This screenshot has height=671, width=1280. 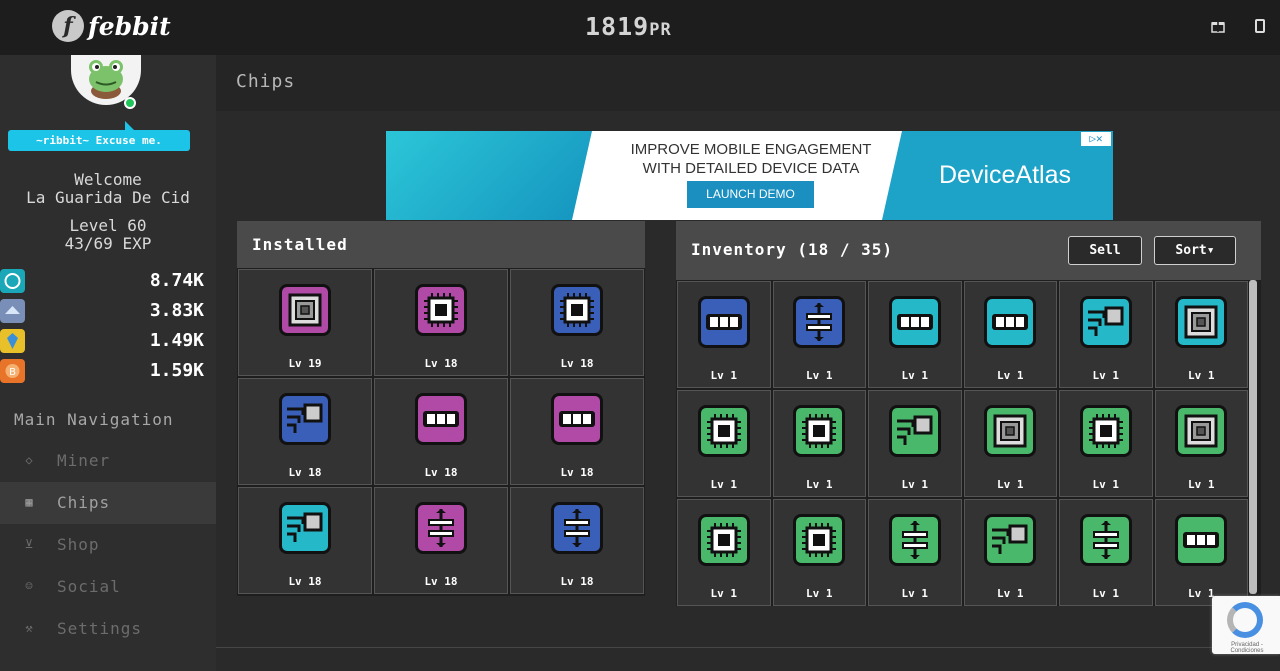 What do you see at coordinates (176, 370) in the screenshot?
I see `currency-value: 1.59K` at bounding box center [176, 370].